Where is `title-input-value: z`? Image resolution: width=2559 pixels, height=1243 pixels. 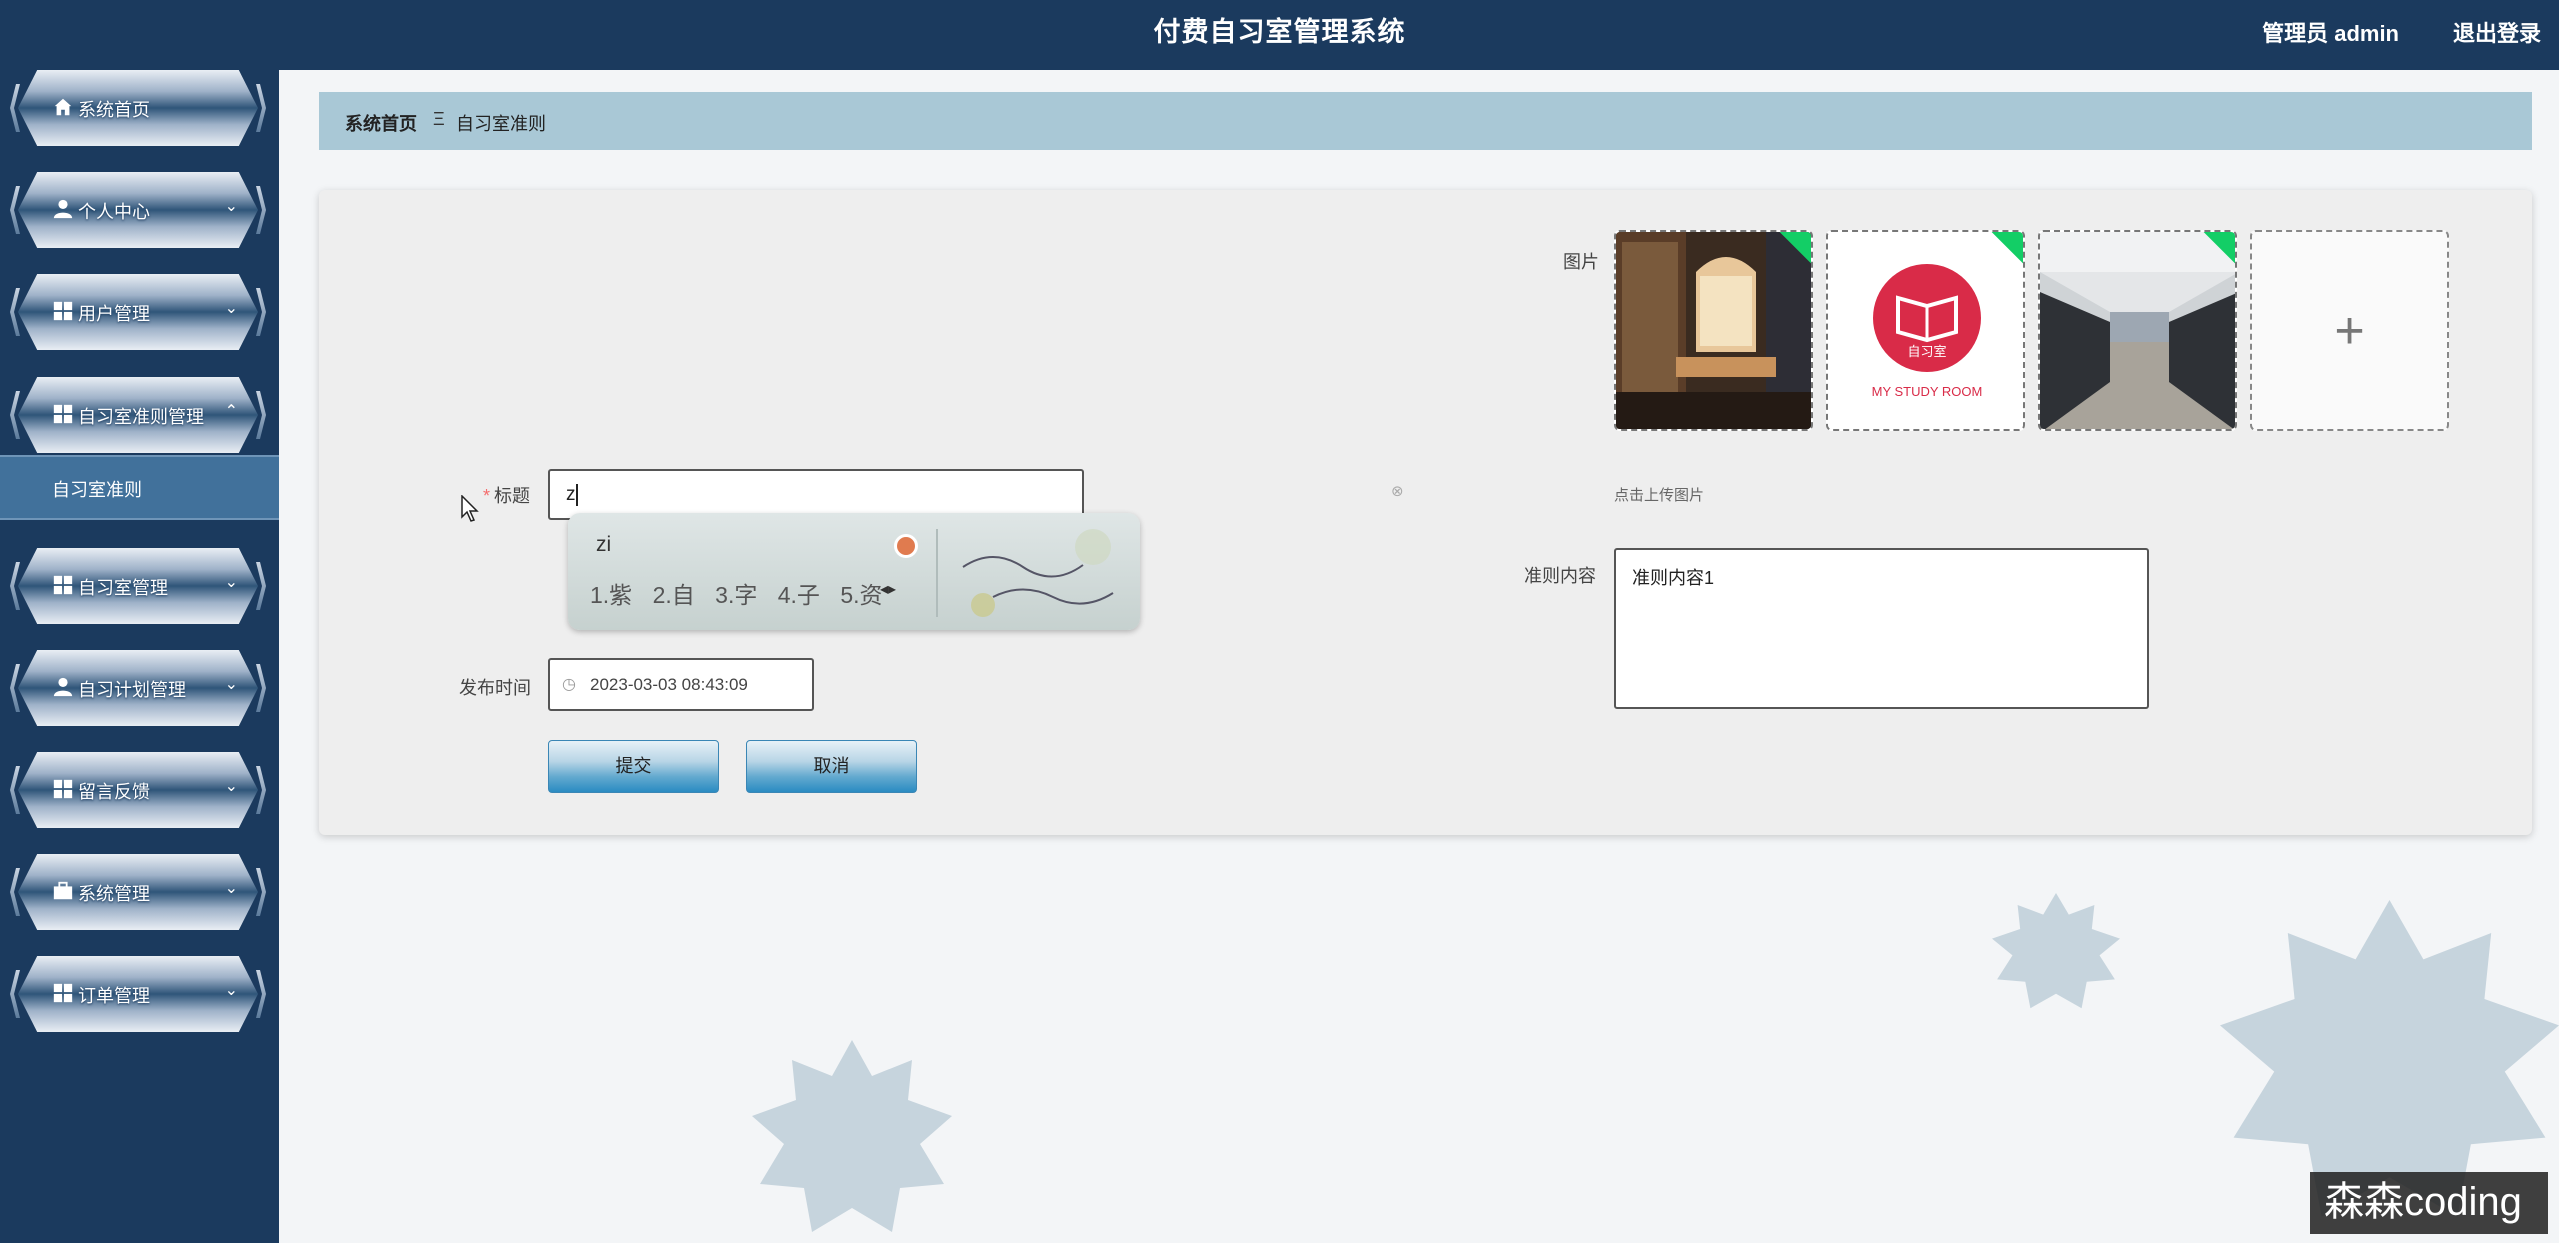
title-input-value: z is located at coordinates (571, 494).